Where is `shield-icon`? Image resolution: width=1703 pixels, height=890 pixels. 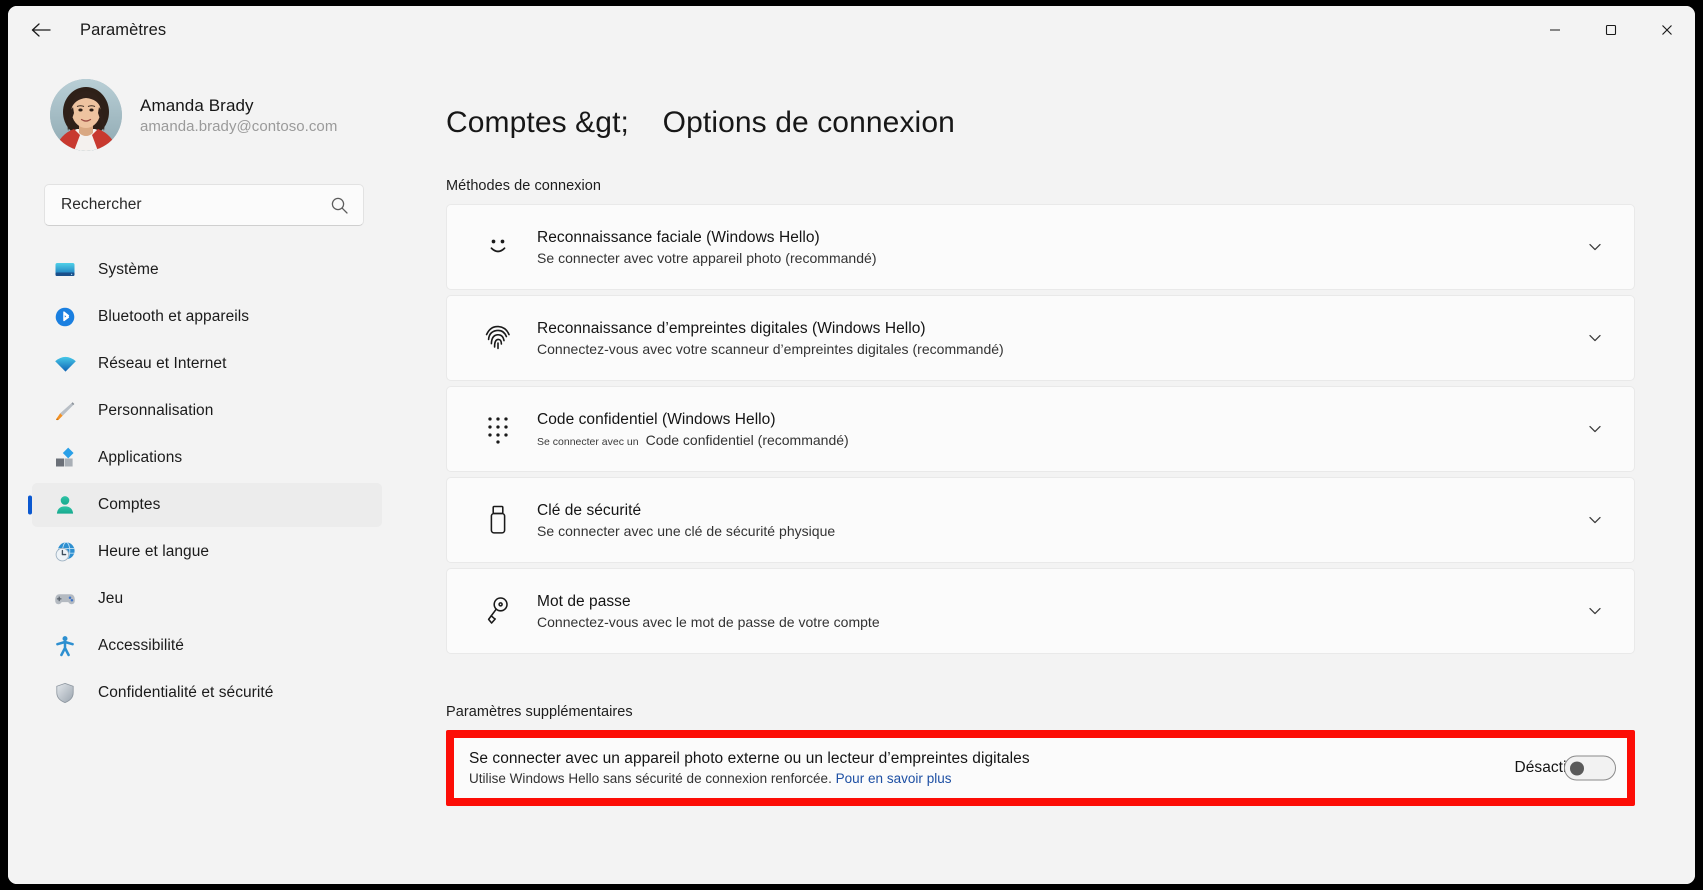
shield-icon is located at coordinates (65, 693).